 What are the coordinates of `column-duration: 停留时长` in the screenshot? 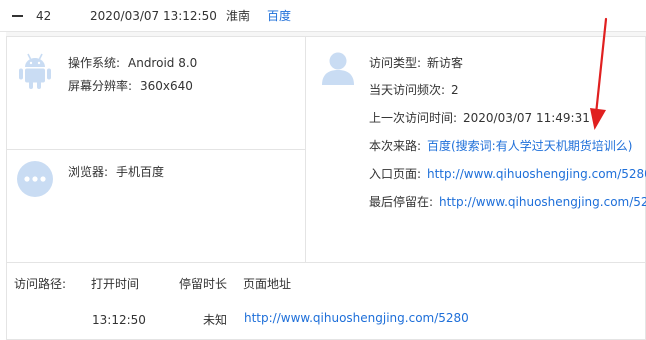 It's located at (203, 284).